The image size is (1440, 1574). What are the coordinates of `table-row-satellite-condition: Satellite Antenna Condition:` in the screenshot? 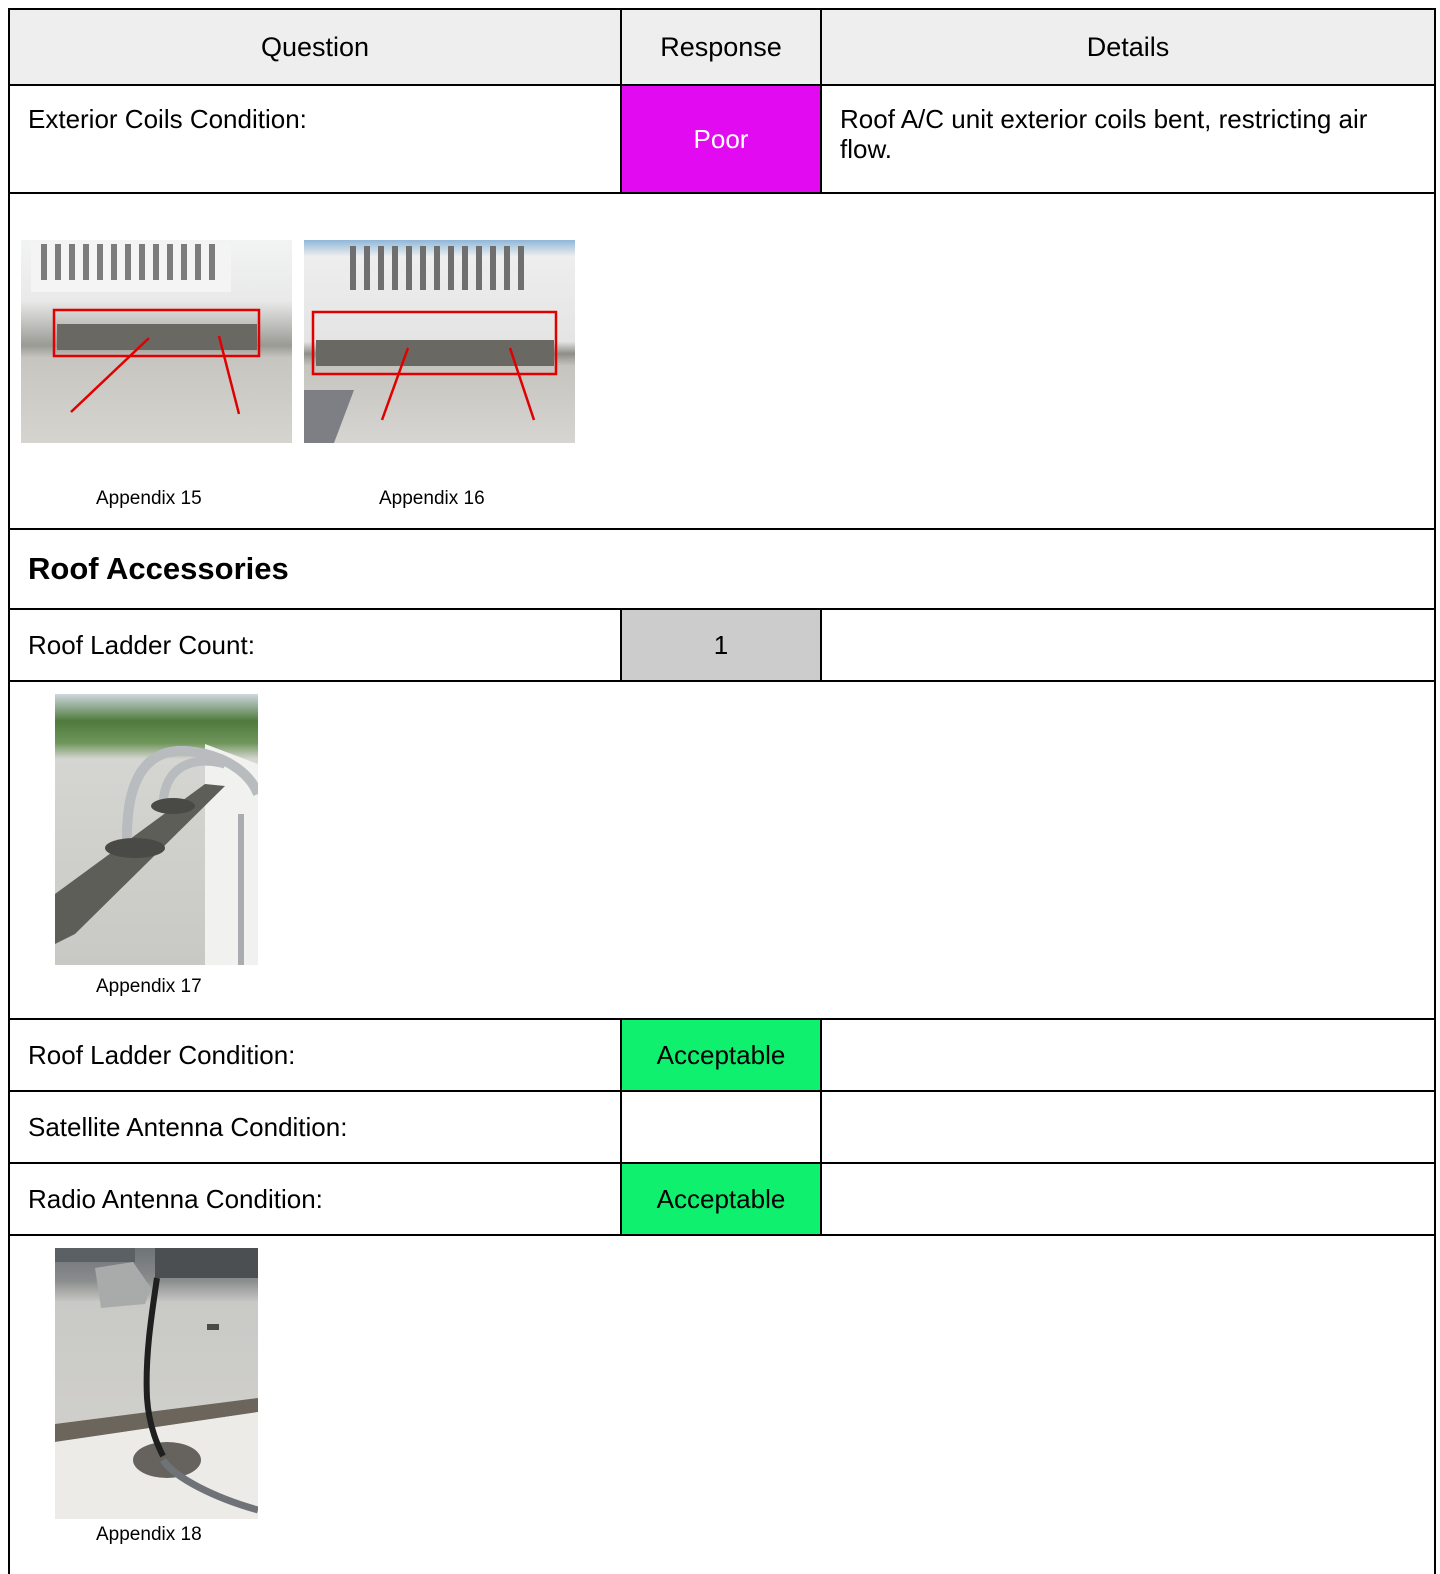 It's located at (722, 1128).